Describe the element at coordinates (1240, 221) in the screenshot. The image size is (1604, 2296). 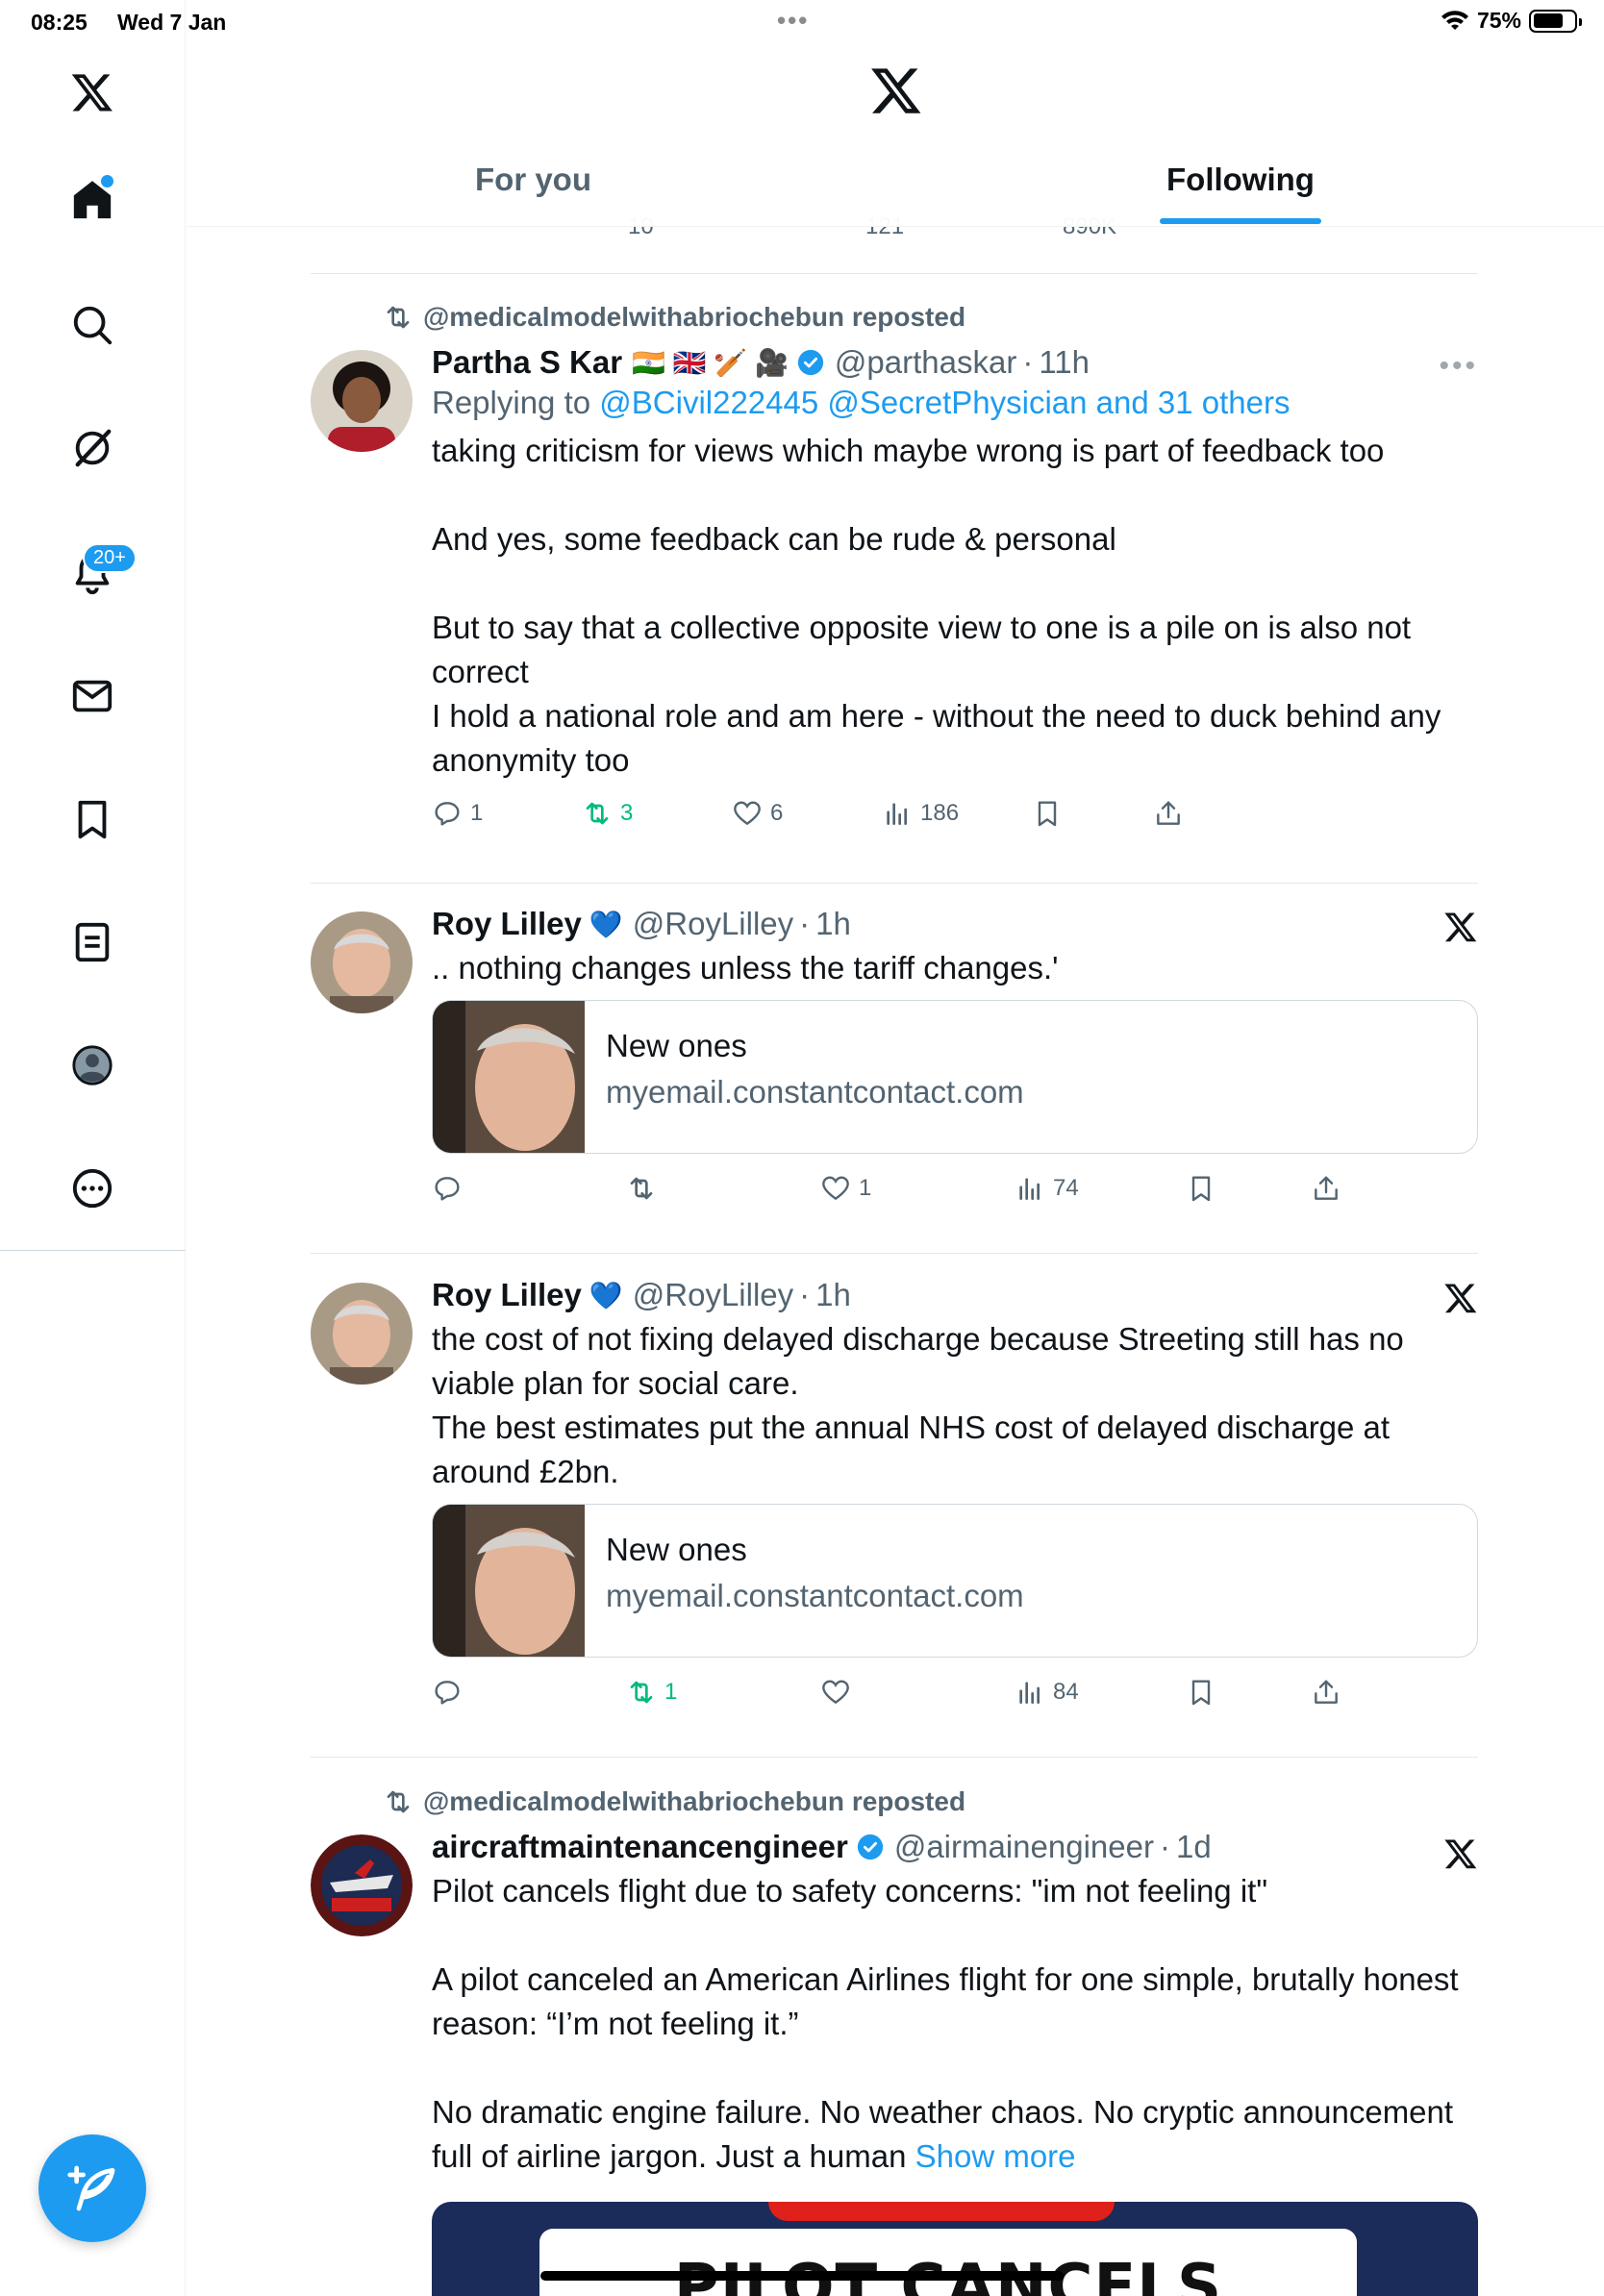
I see `active-tab-indicator` at that location.